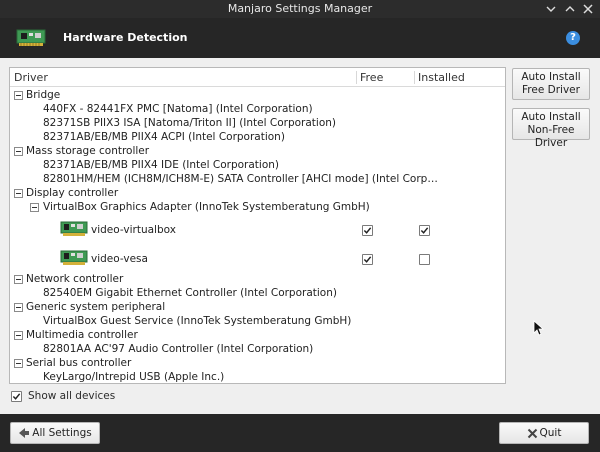  Describe the element at coordinates (75, 279) in the screenshot. I see `category-label: Network controller` at that location.